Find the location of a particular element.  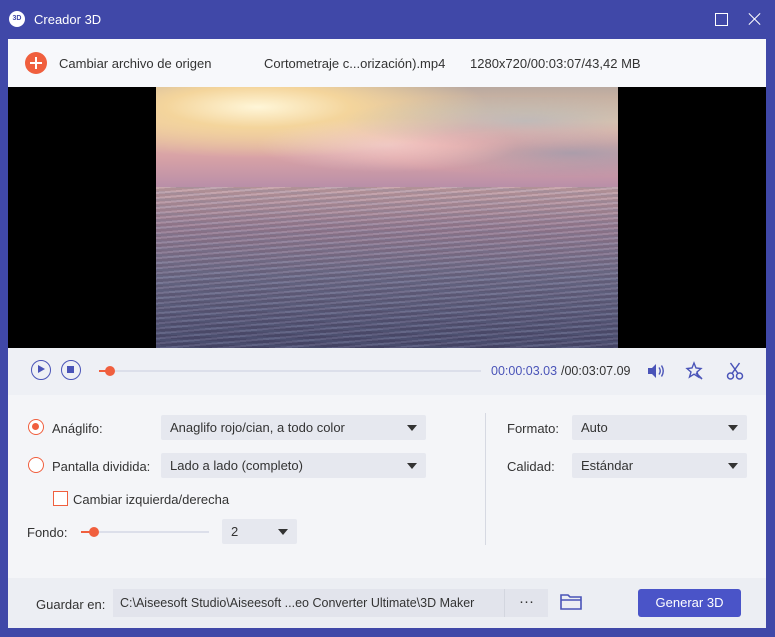

swap-left-right-label: Cambiar izquierda/derecha is located at coordinates (151, 499).